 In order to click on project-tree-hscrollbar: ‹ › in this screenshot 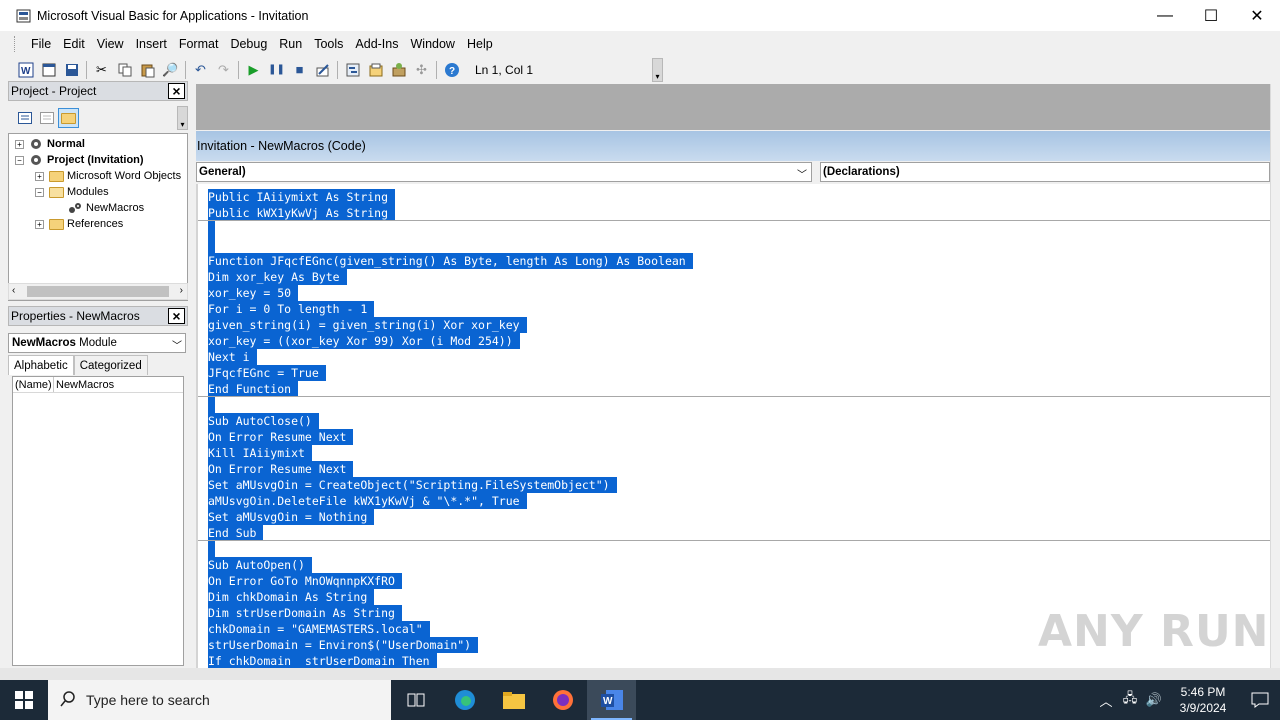, I will do `click(98, 291)`.